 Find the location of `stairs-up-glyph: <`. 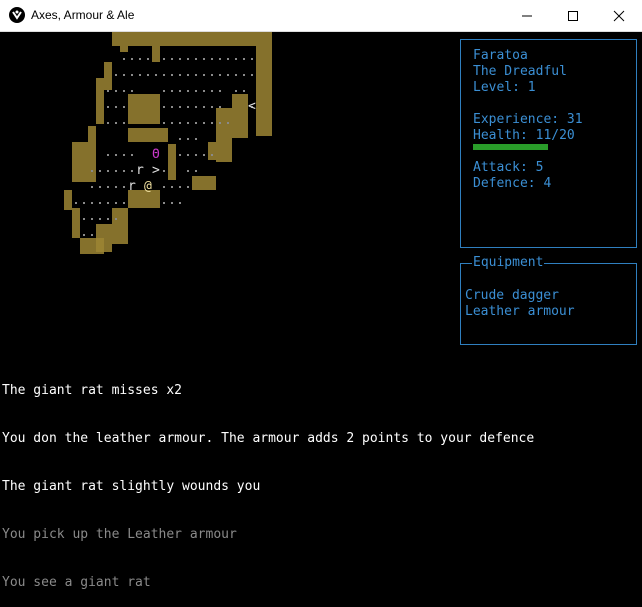

stairs-up-glyph: < is located at coordinates (252, 106).